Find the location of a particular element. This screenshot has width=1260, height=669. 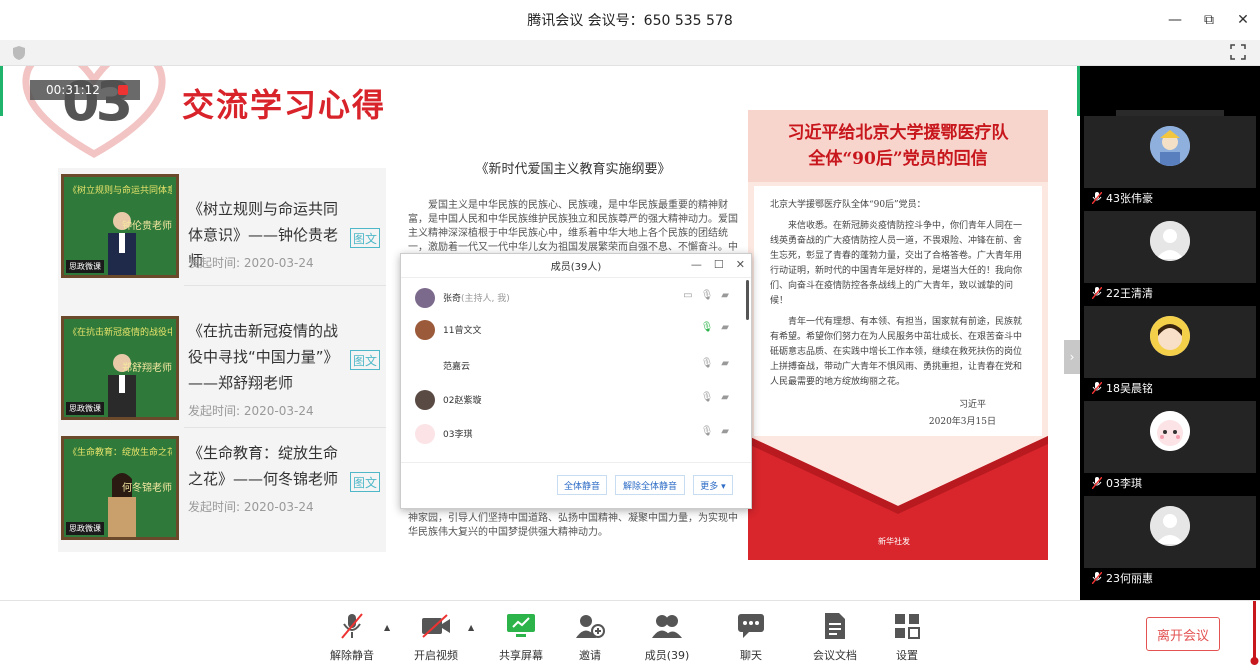

letter-title-line2: 全体“90后”党员的回信 is located at coordinates (898, 159).